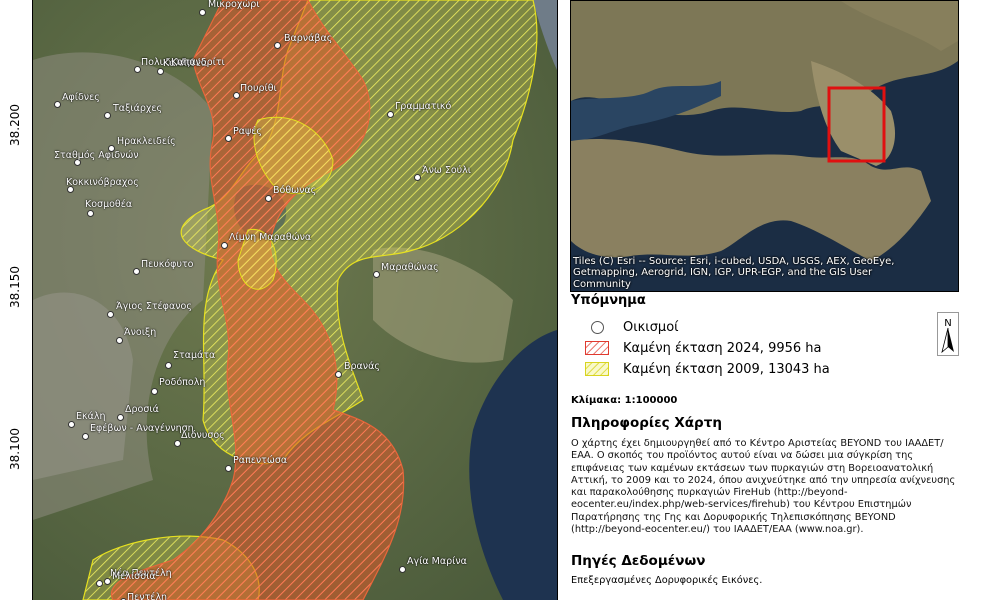  Describe the element at coordinates (109, 204) in the screenshot. I see `settlement-label: Κοσμοθέα` at that location.